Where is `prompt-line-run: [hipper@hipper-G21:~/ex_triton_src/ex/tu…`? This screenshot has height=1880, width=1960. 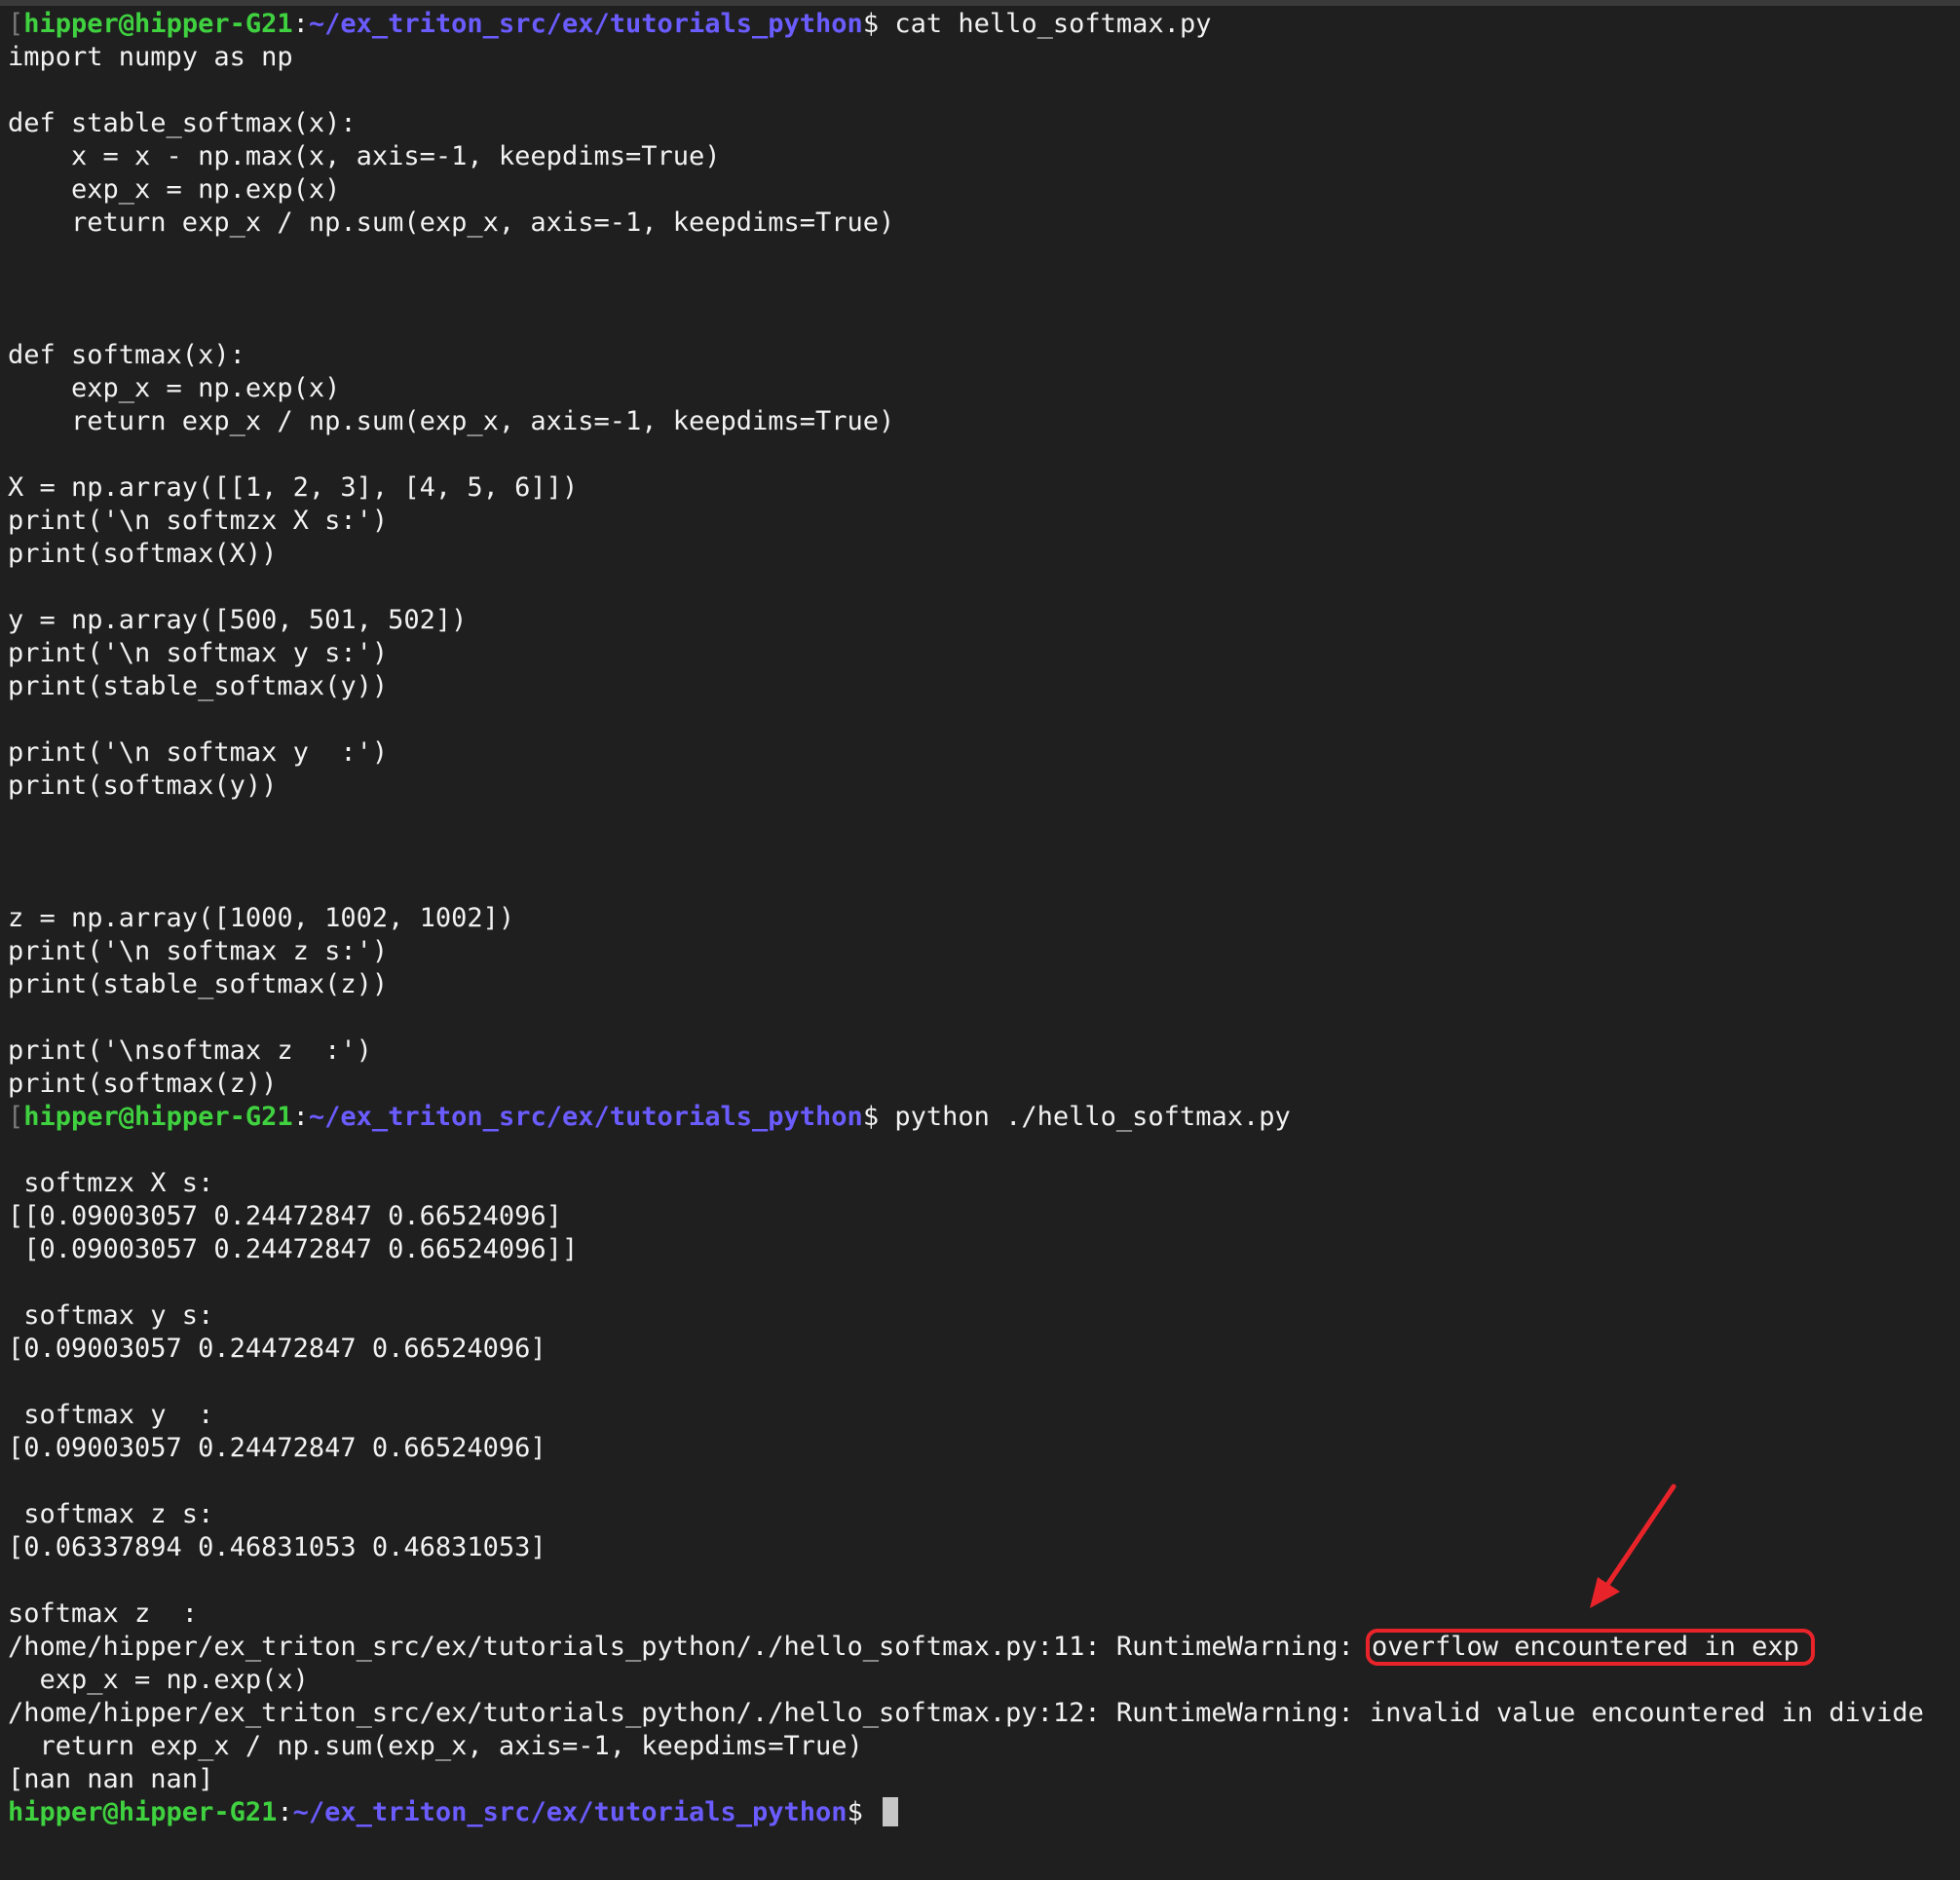
prompt-line-run: [hipper@hipper-G21:~/ex_triton_src/ex/tu… is located at coordinates (984, 1117).